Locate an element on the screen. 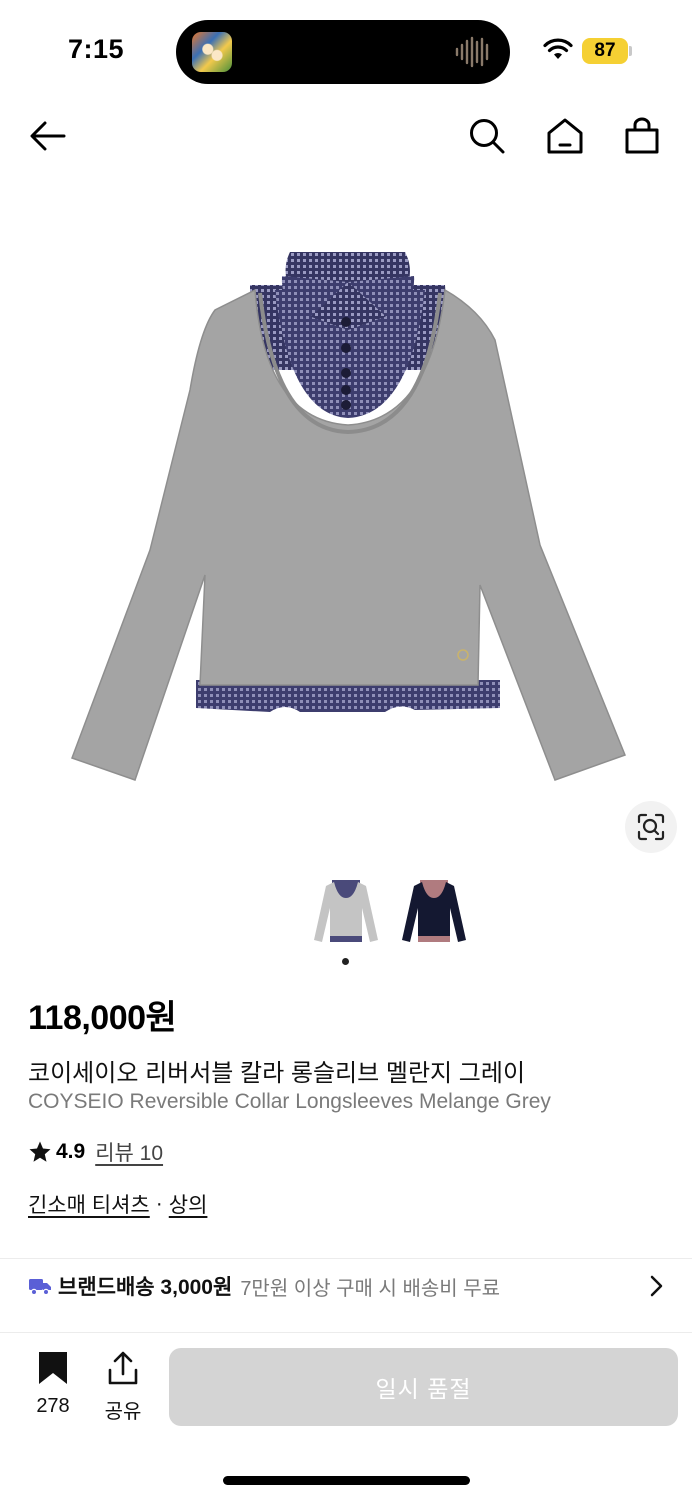  bookmark-button: 278 is located at coordinates (53, 1384).